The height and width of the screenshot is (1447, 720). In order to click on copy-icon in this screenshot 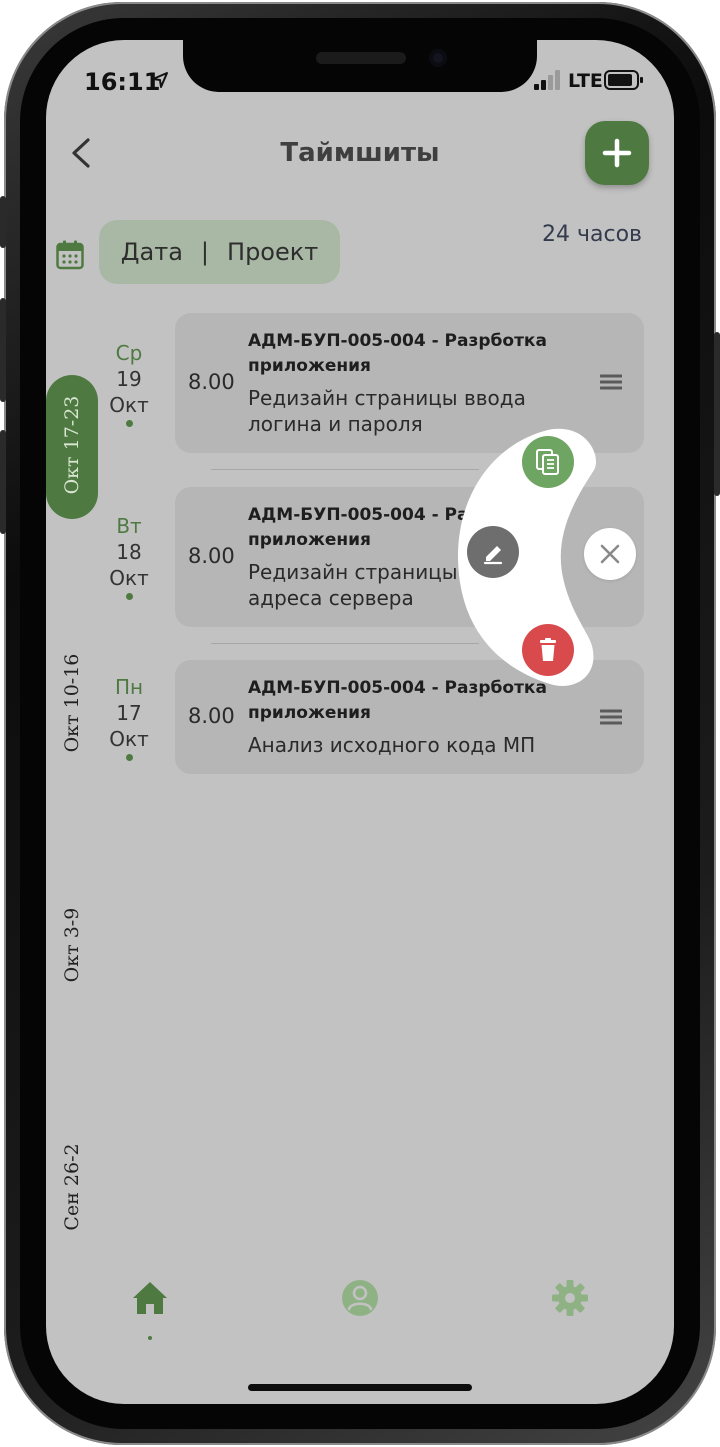, I will do `click(547, 462)`.